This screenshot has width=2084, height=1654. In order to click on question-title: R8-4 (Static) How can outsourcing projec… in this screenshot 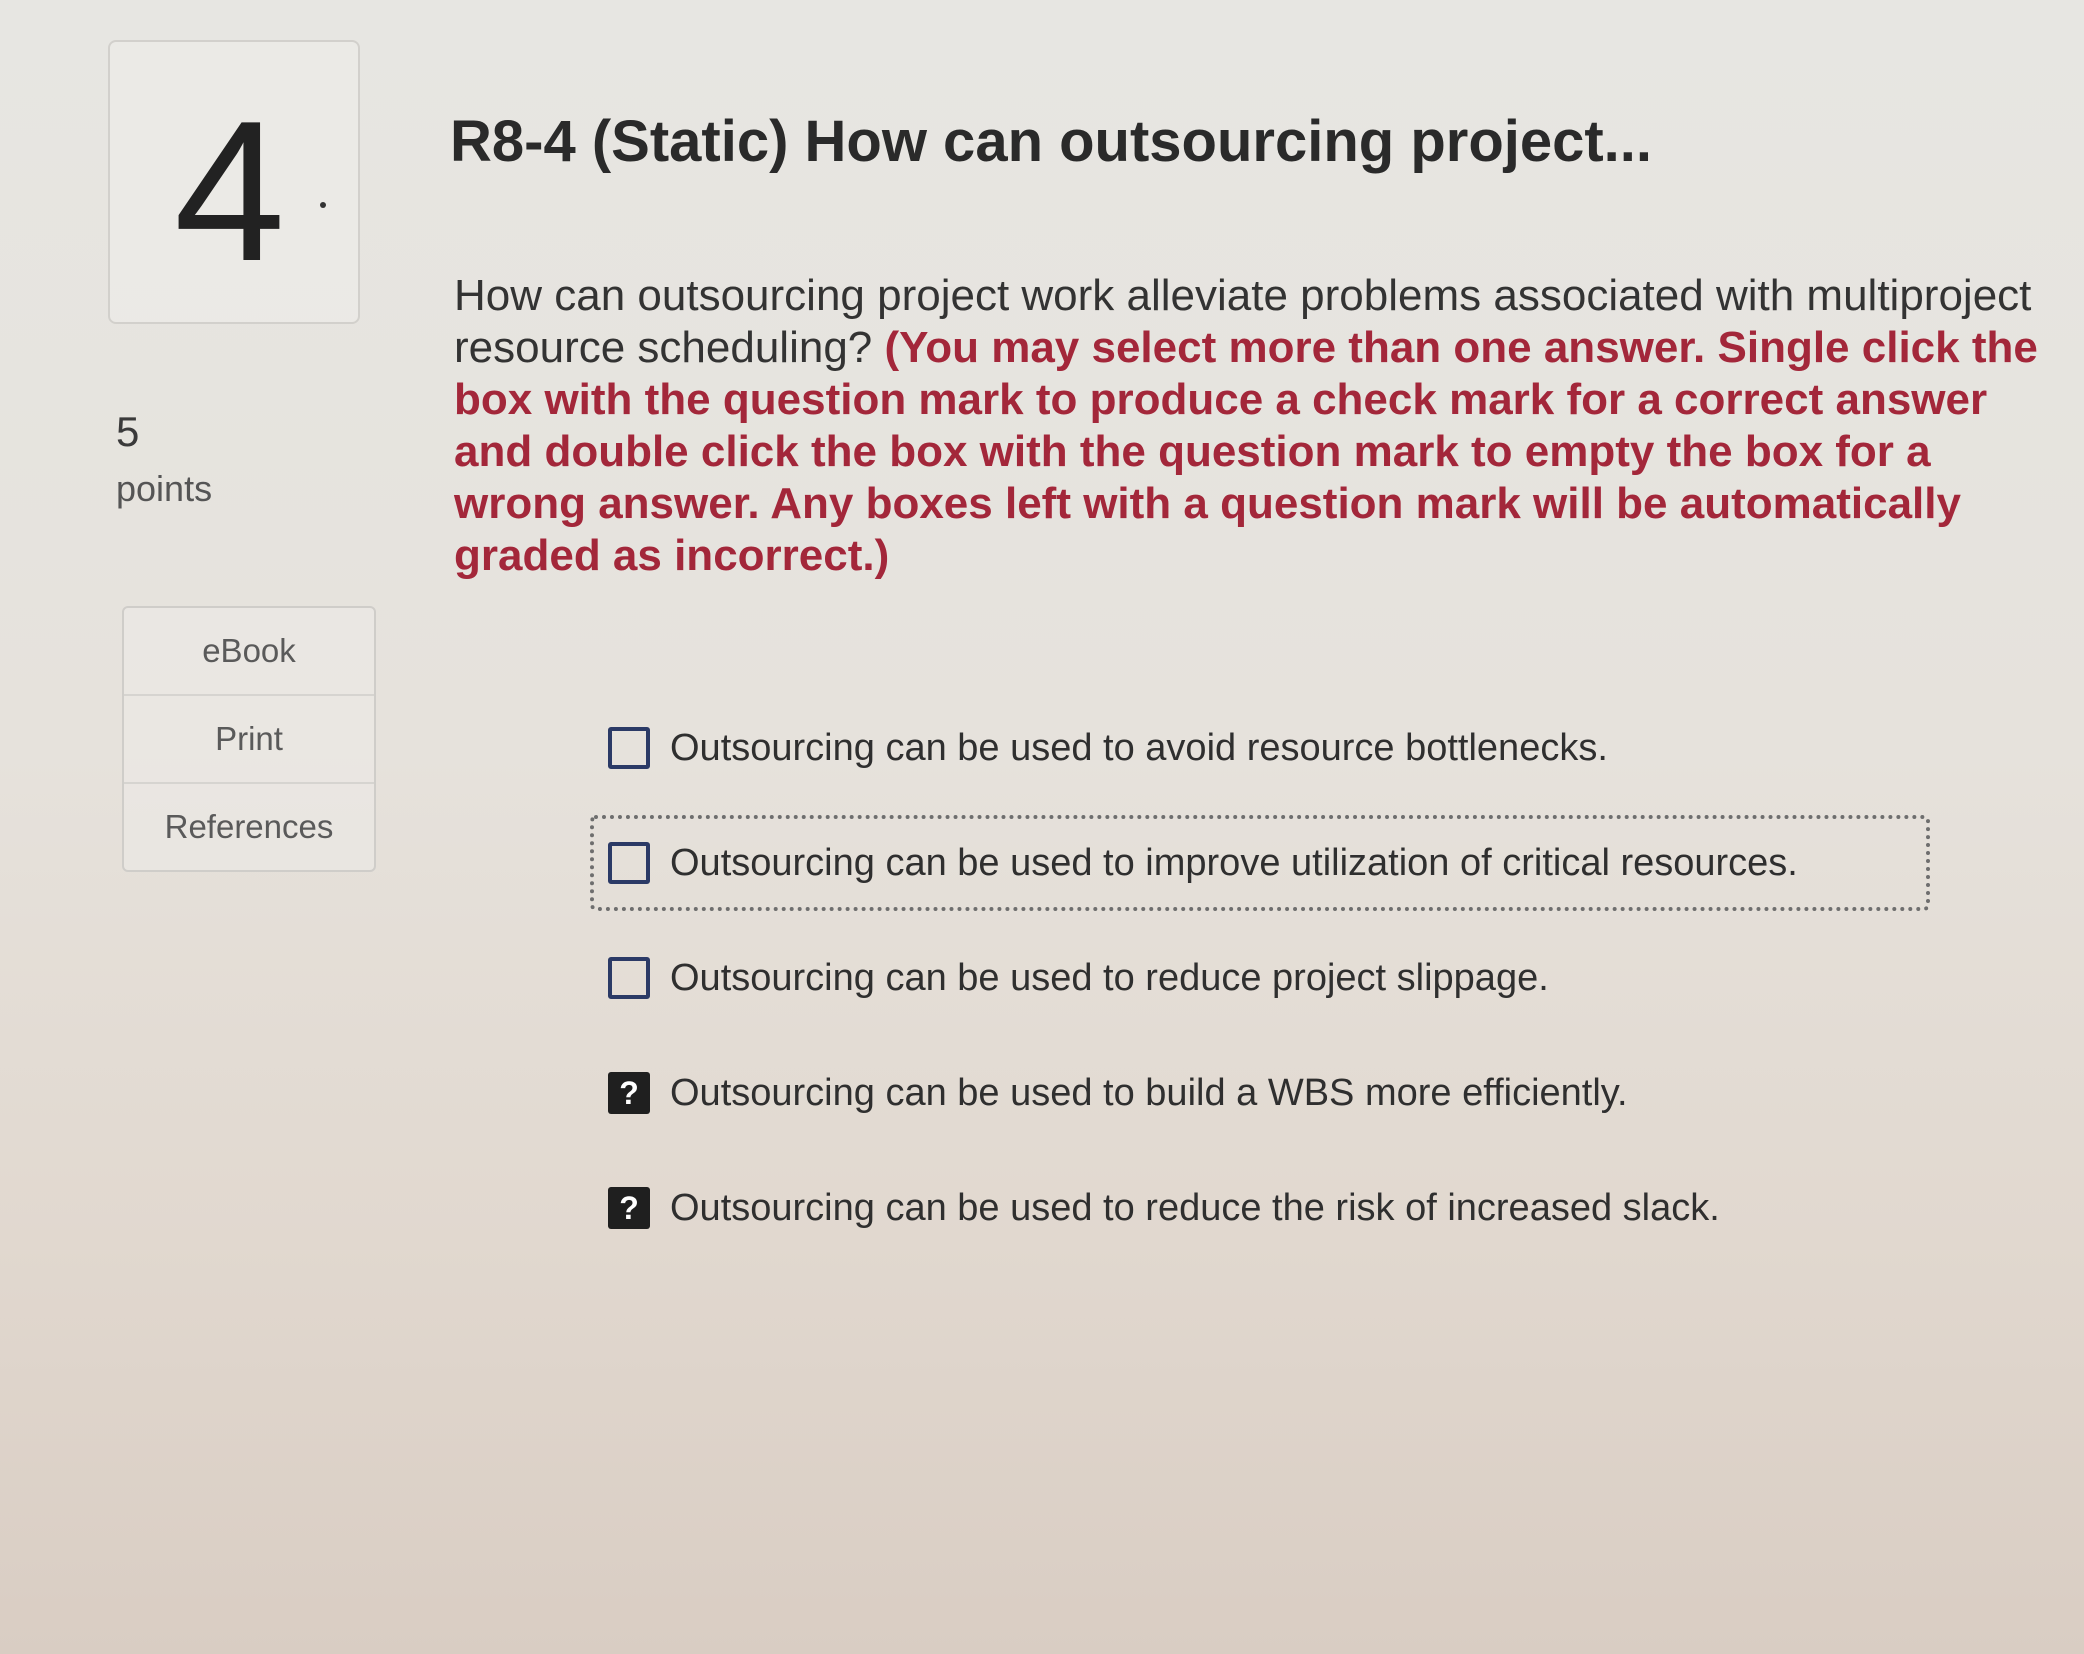, I will do `click(1051, 141)`.